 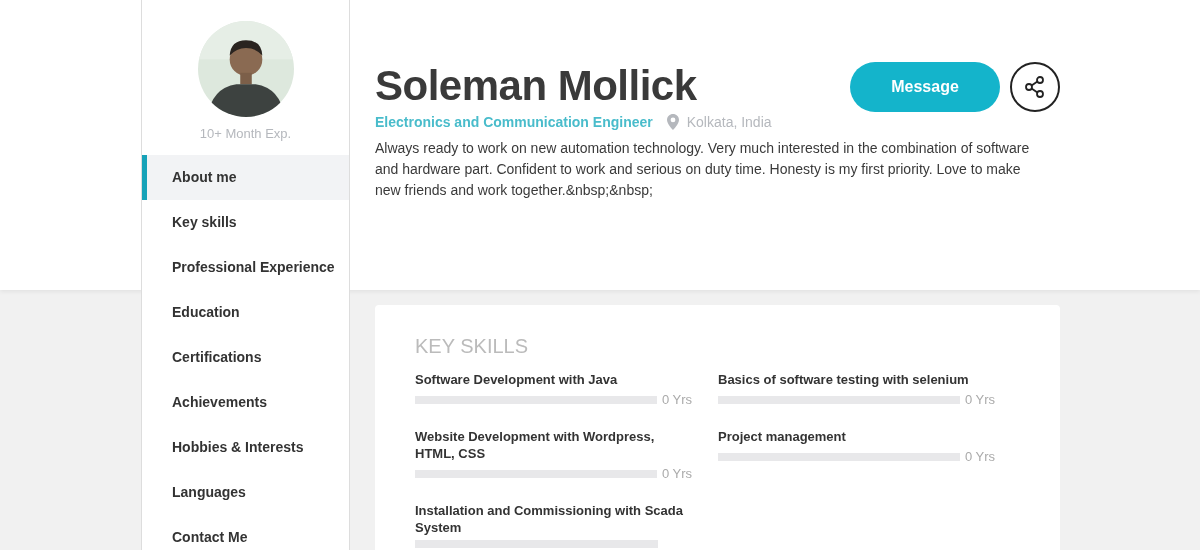 I want to click on profile-name: Soleman Mollick, so click(x=536, y=86).